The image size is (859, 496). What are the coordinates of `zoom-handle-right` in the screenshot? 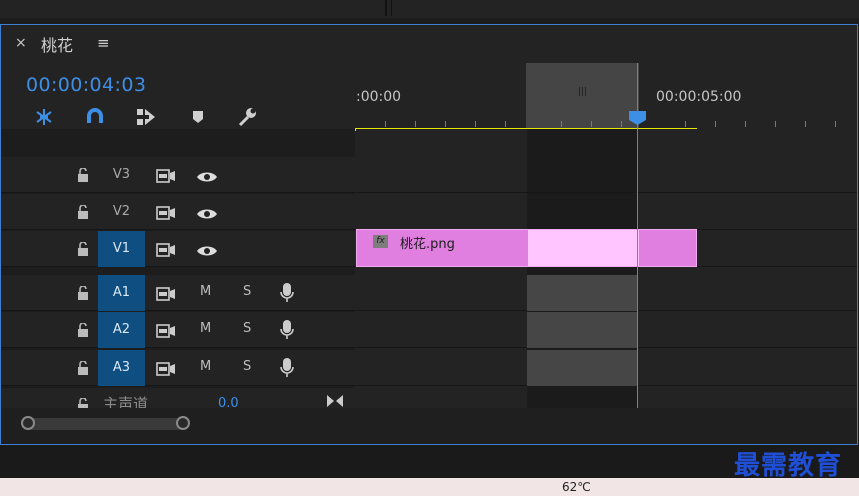 It's located at (183, 423).